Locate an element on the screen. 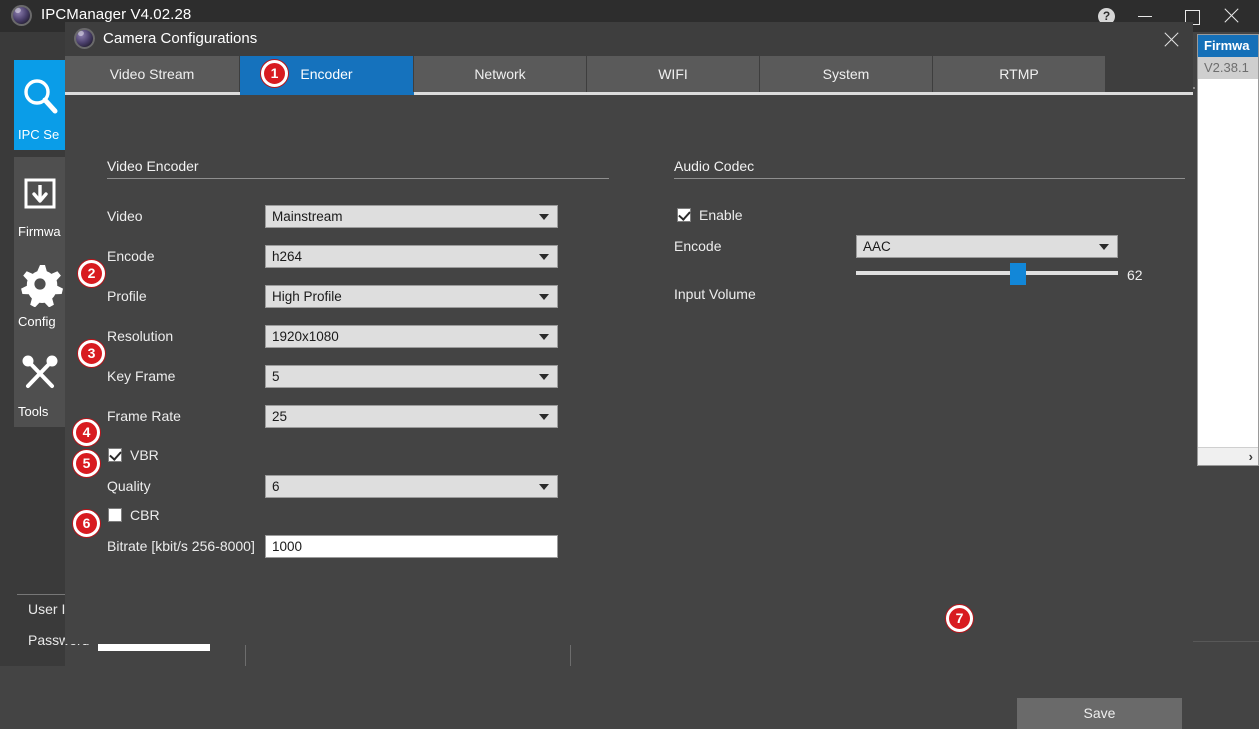  cbr-checkbox is located at coordinates (115, 515).